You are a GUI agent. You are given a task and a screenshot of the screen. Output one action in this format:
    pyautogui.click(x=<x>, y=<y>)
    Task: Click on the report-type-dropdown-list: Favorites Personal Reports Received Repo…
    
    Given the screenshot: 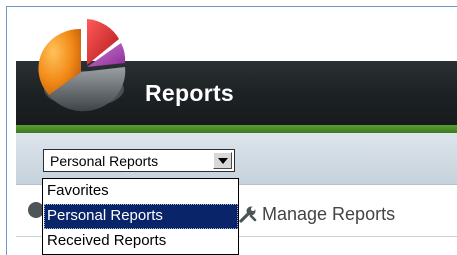 What is the action you would take?
    pyautogui.click(x=140, y=216)
    